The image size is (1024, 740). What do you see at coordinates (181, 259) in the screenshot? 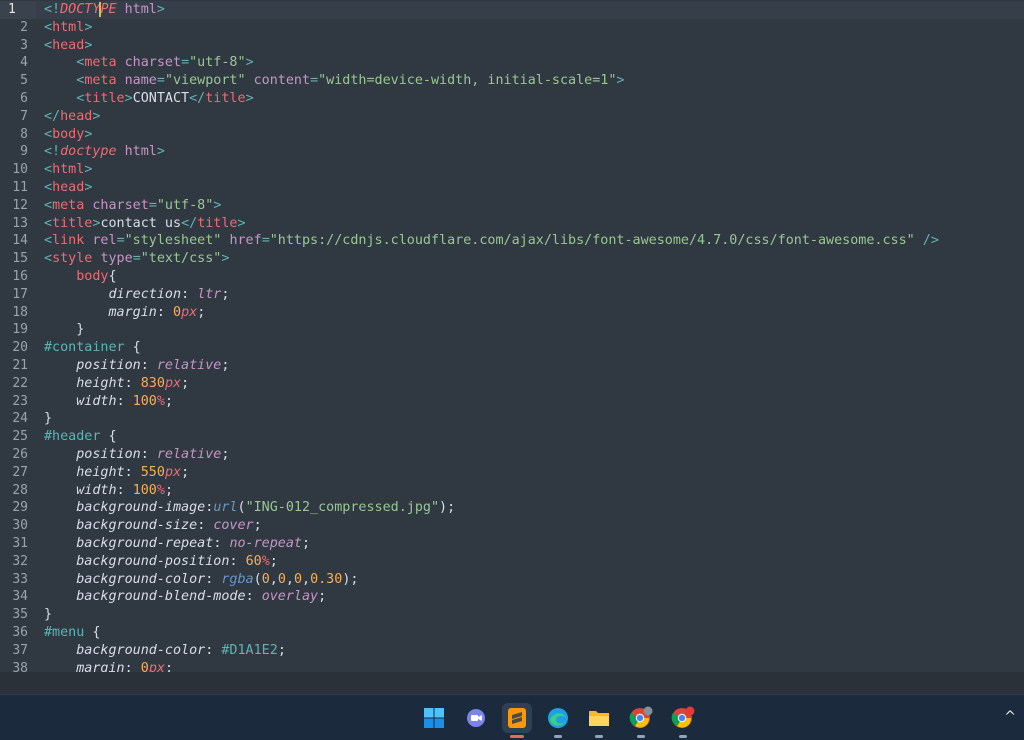
I see `code-token: "text/css"` at bounding box center [181, 259].